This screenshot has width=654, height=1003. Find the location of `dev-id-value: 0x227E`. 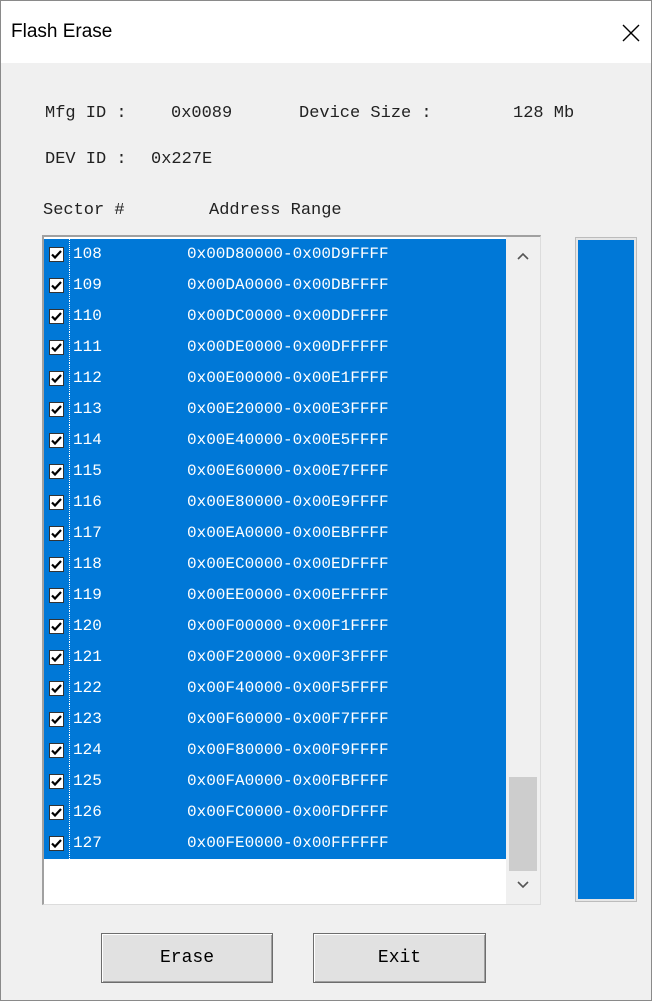

dev-id-value: 0x227E is located at coordinates (182, 159).